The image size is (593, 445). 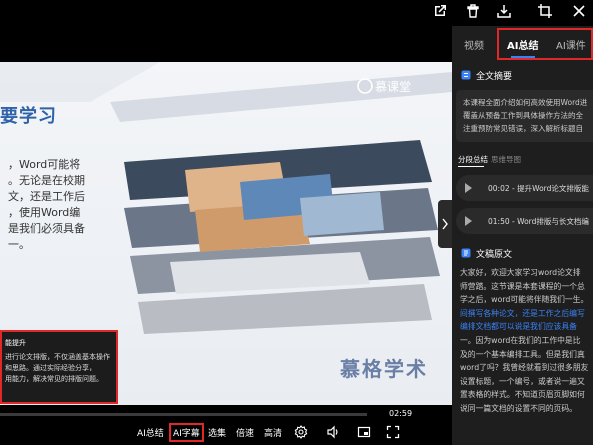 I want to click on summary-subtabs: 分段总结 思维导图, so click(x=489, y=159).